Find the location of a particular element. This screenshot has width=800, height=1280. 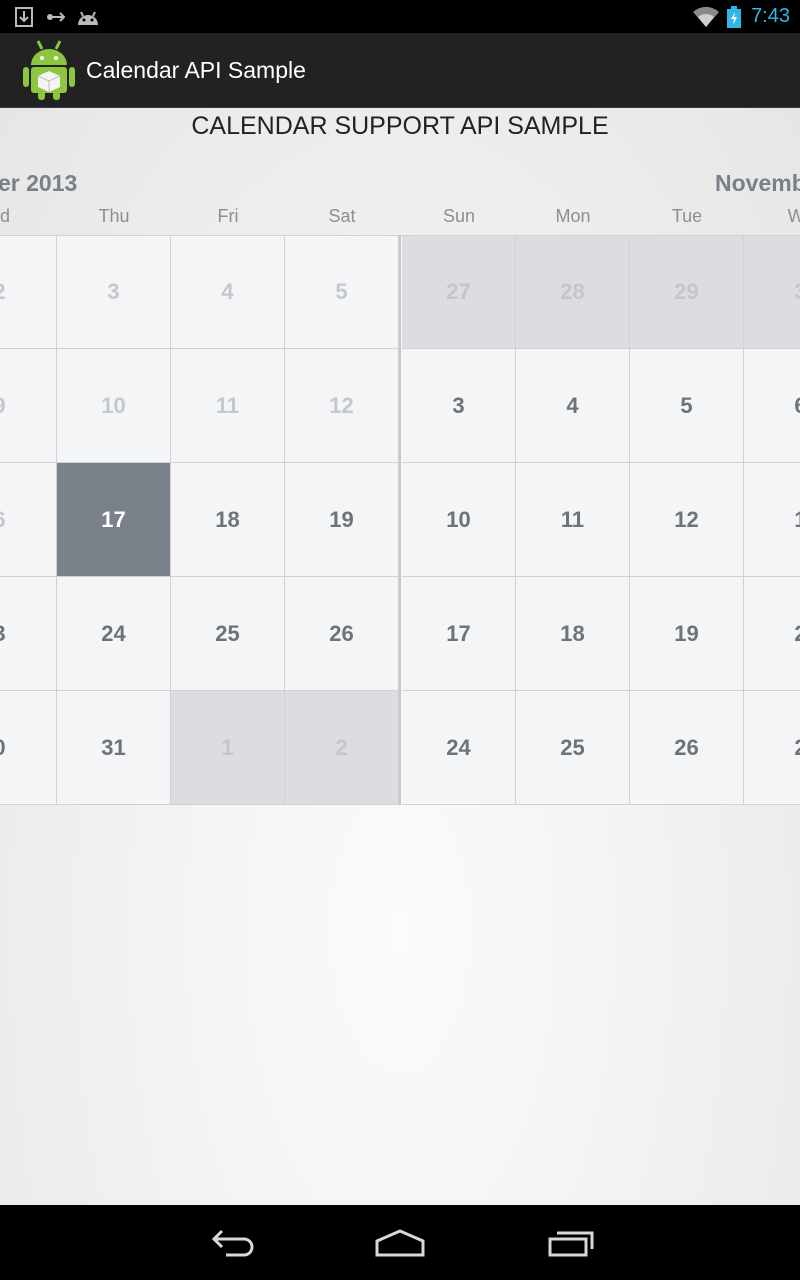

app-title: Calendar API Sample is located at coordinates (196, 70).